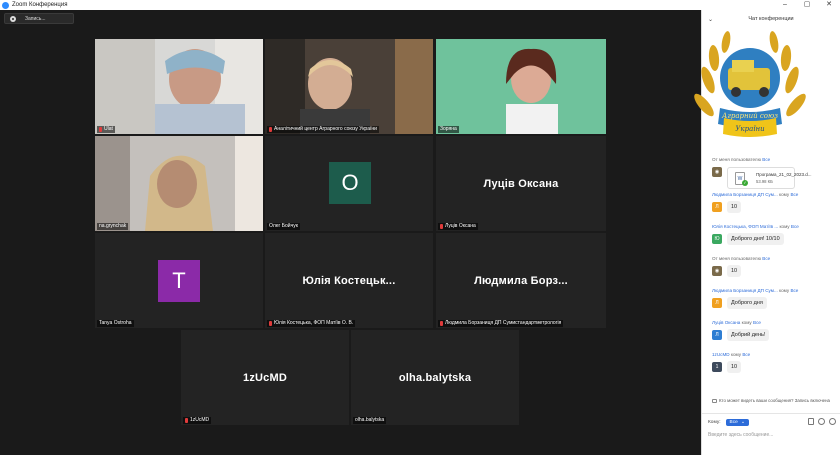 This screenshot has height=455, width=840. I want to click on sender-avatar: Ю, so click(717, 239).